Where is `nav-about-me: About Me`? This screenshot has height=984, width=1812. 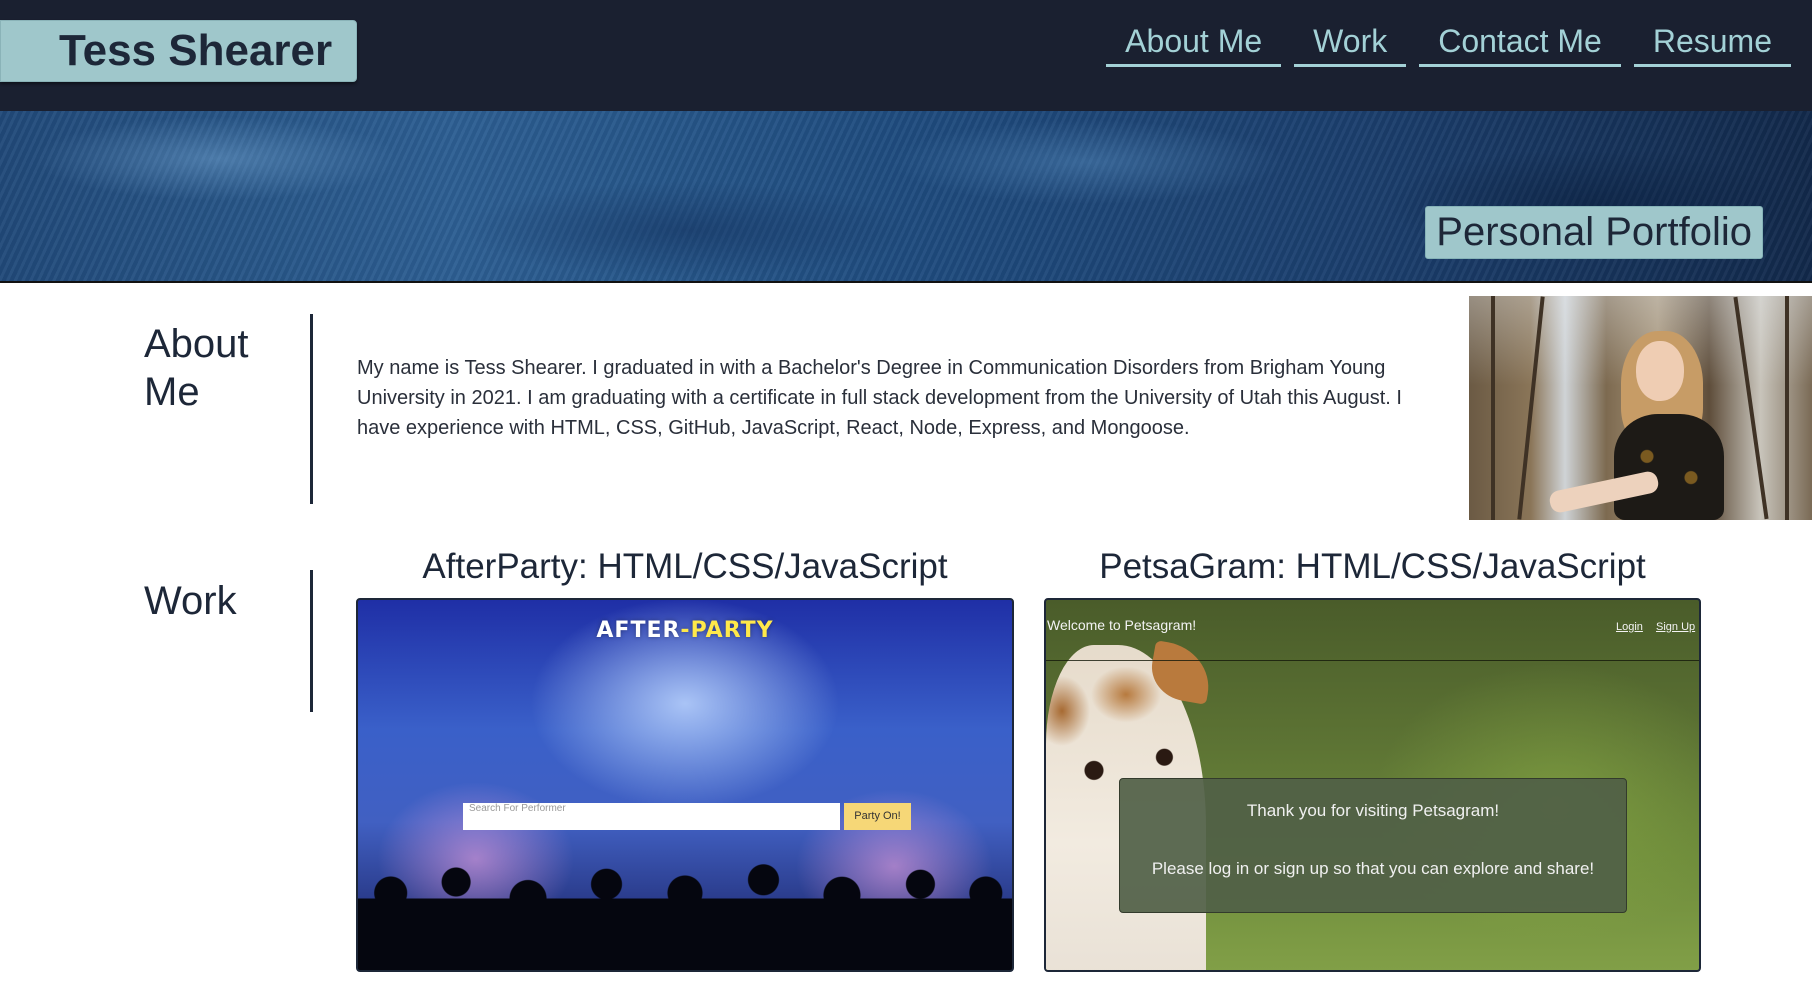 nav-about-me: About Me is located at coordinates (1194, 43).